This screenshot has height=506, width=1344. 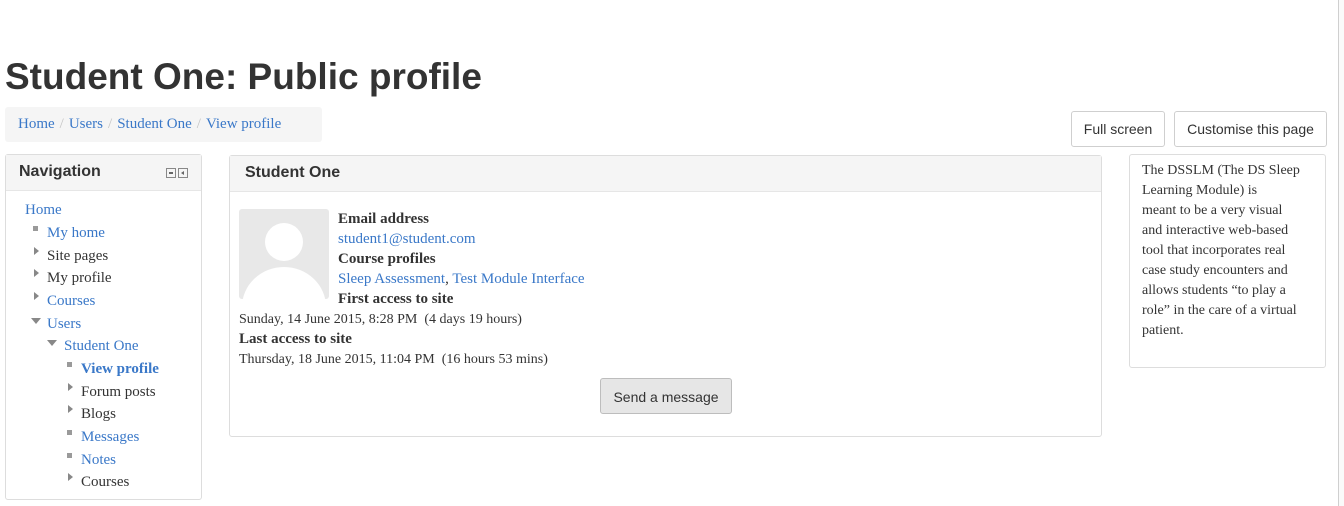 What do you see at coordinates (665, 174) in the screenshot?
I see `profile-block-header: Student One` at bounding box center [665, 174].